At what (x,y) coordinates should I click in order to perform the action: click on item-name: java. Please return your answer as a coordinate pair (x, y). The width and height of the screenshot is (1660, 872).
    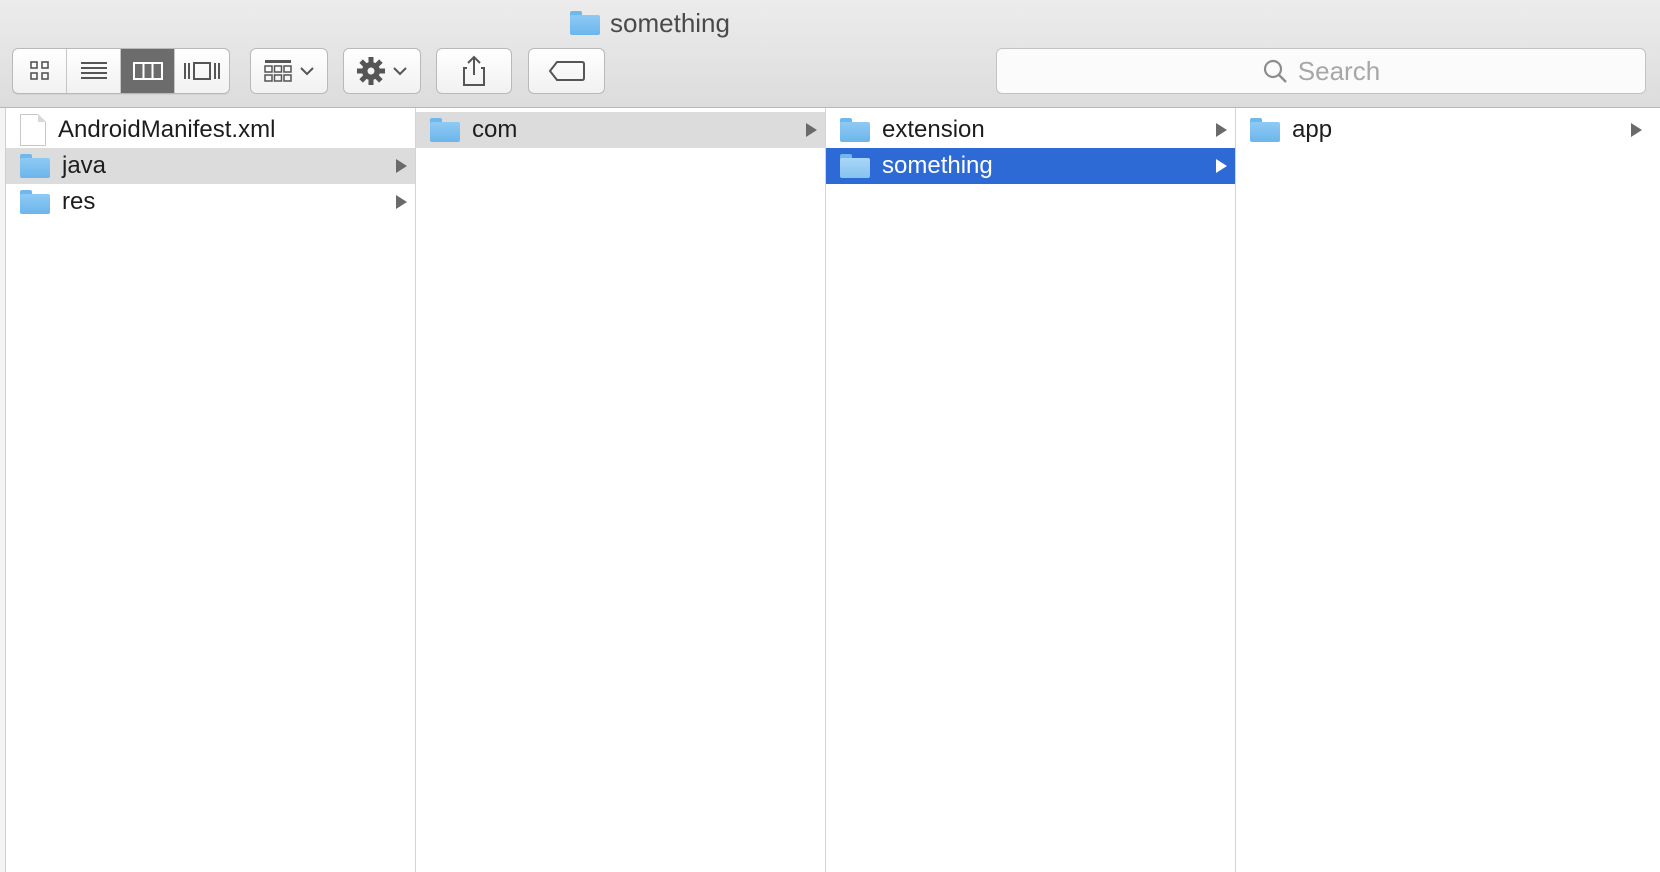
    Looking at the image, I should click on (84, 165).